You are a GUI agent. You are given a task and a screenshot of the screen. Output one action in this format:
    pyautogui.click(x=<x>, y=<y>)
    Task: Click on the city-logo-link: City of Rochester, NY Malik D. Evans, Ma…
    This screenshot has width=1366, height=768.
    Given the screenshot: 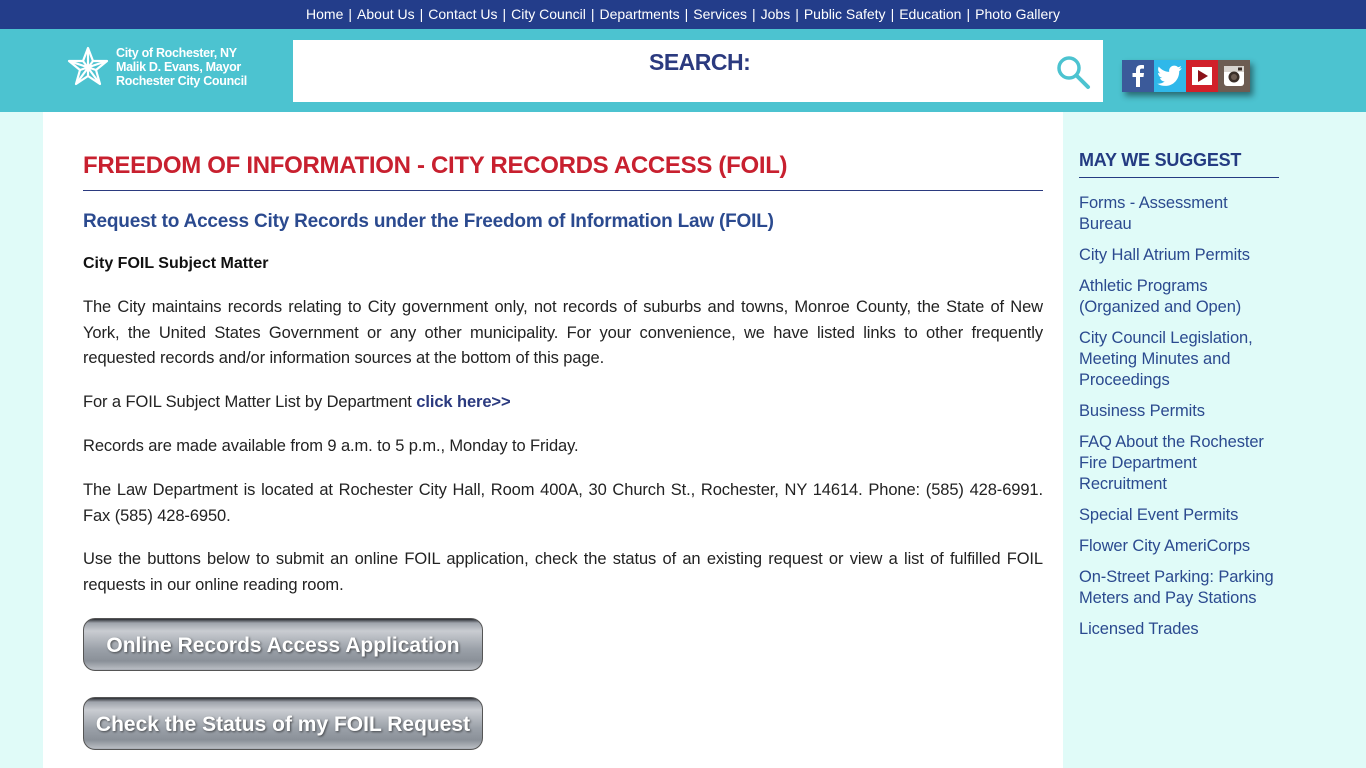 What is the action you would take?
    pyautogui.click(x=156, y=67)
    